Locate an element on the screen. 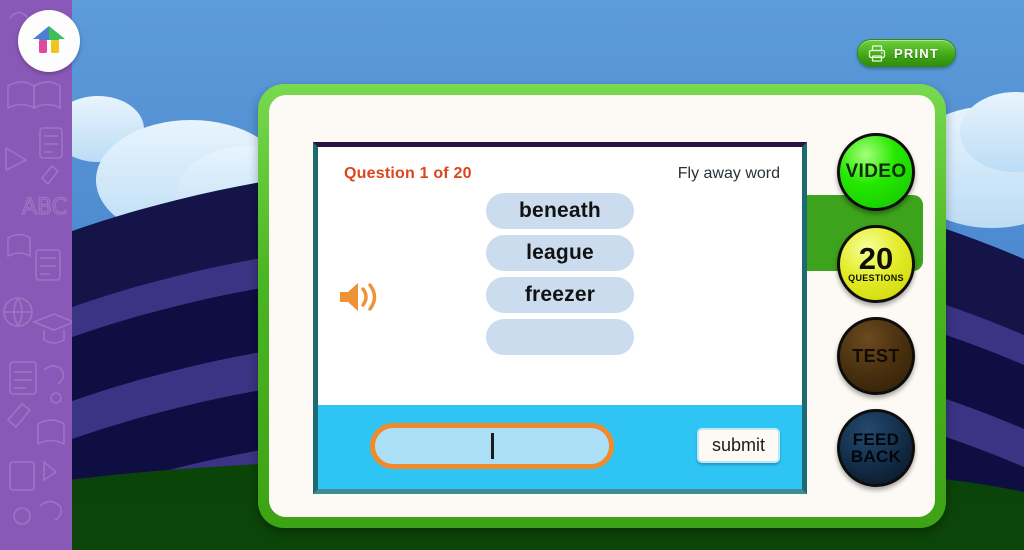 The height and width of the screenshot is (550, 1024). home-button is located at coordinates (49, 41).